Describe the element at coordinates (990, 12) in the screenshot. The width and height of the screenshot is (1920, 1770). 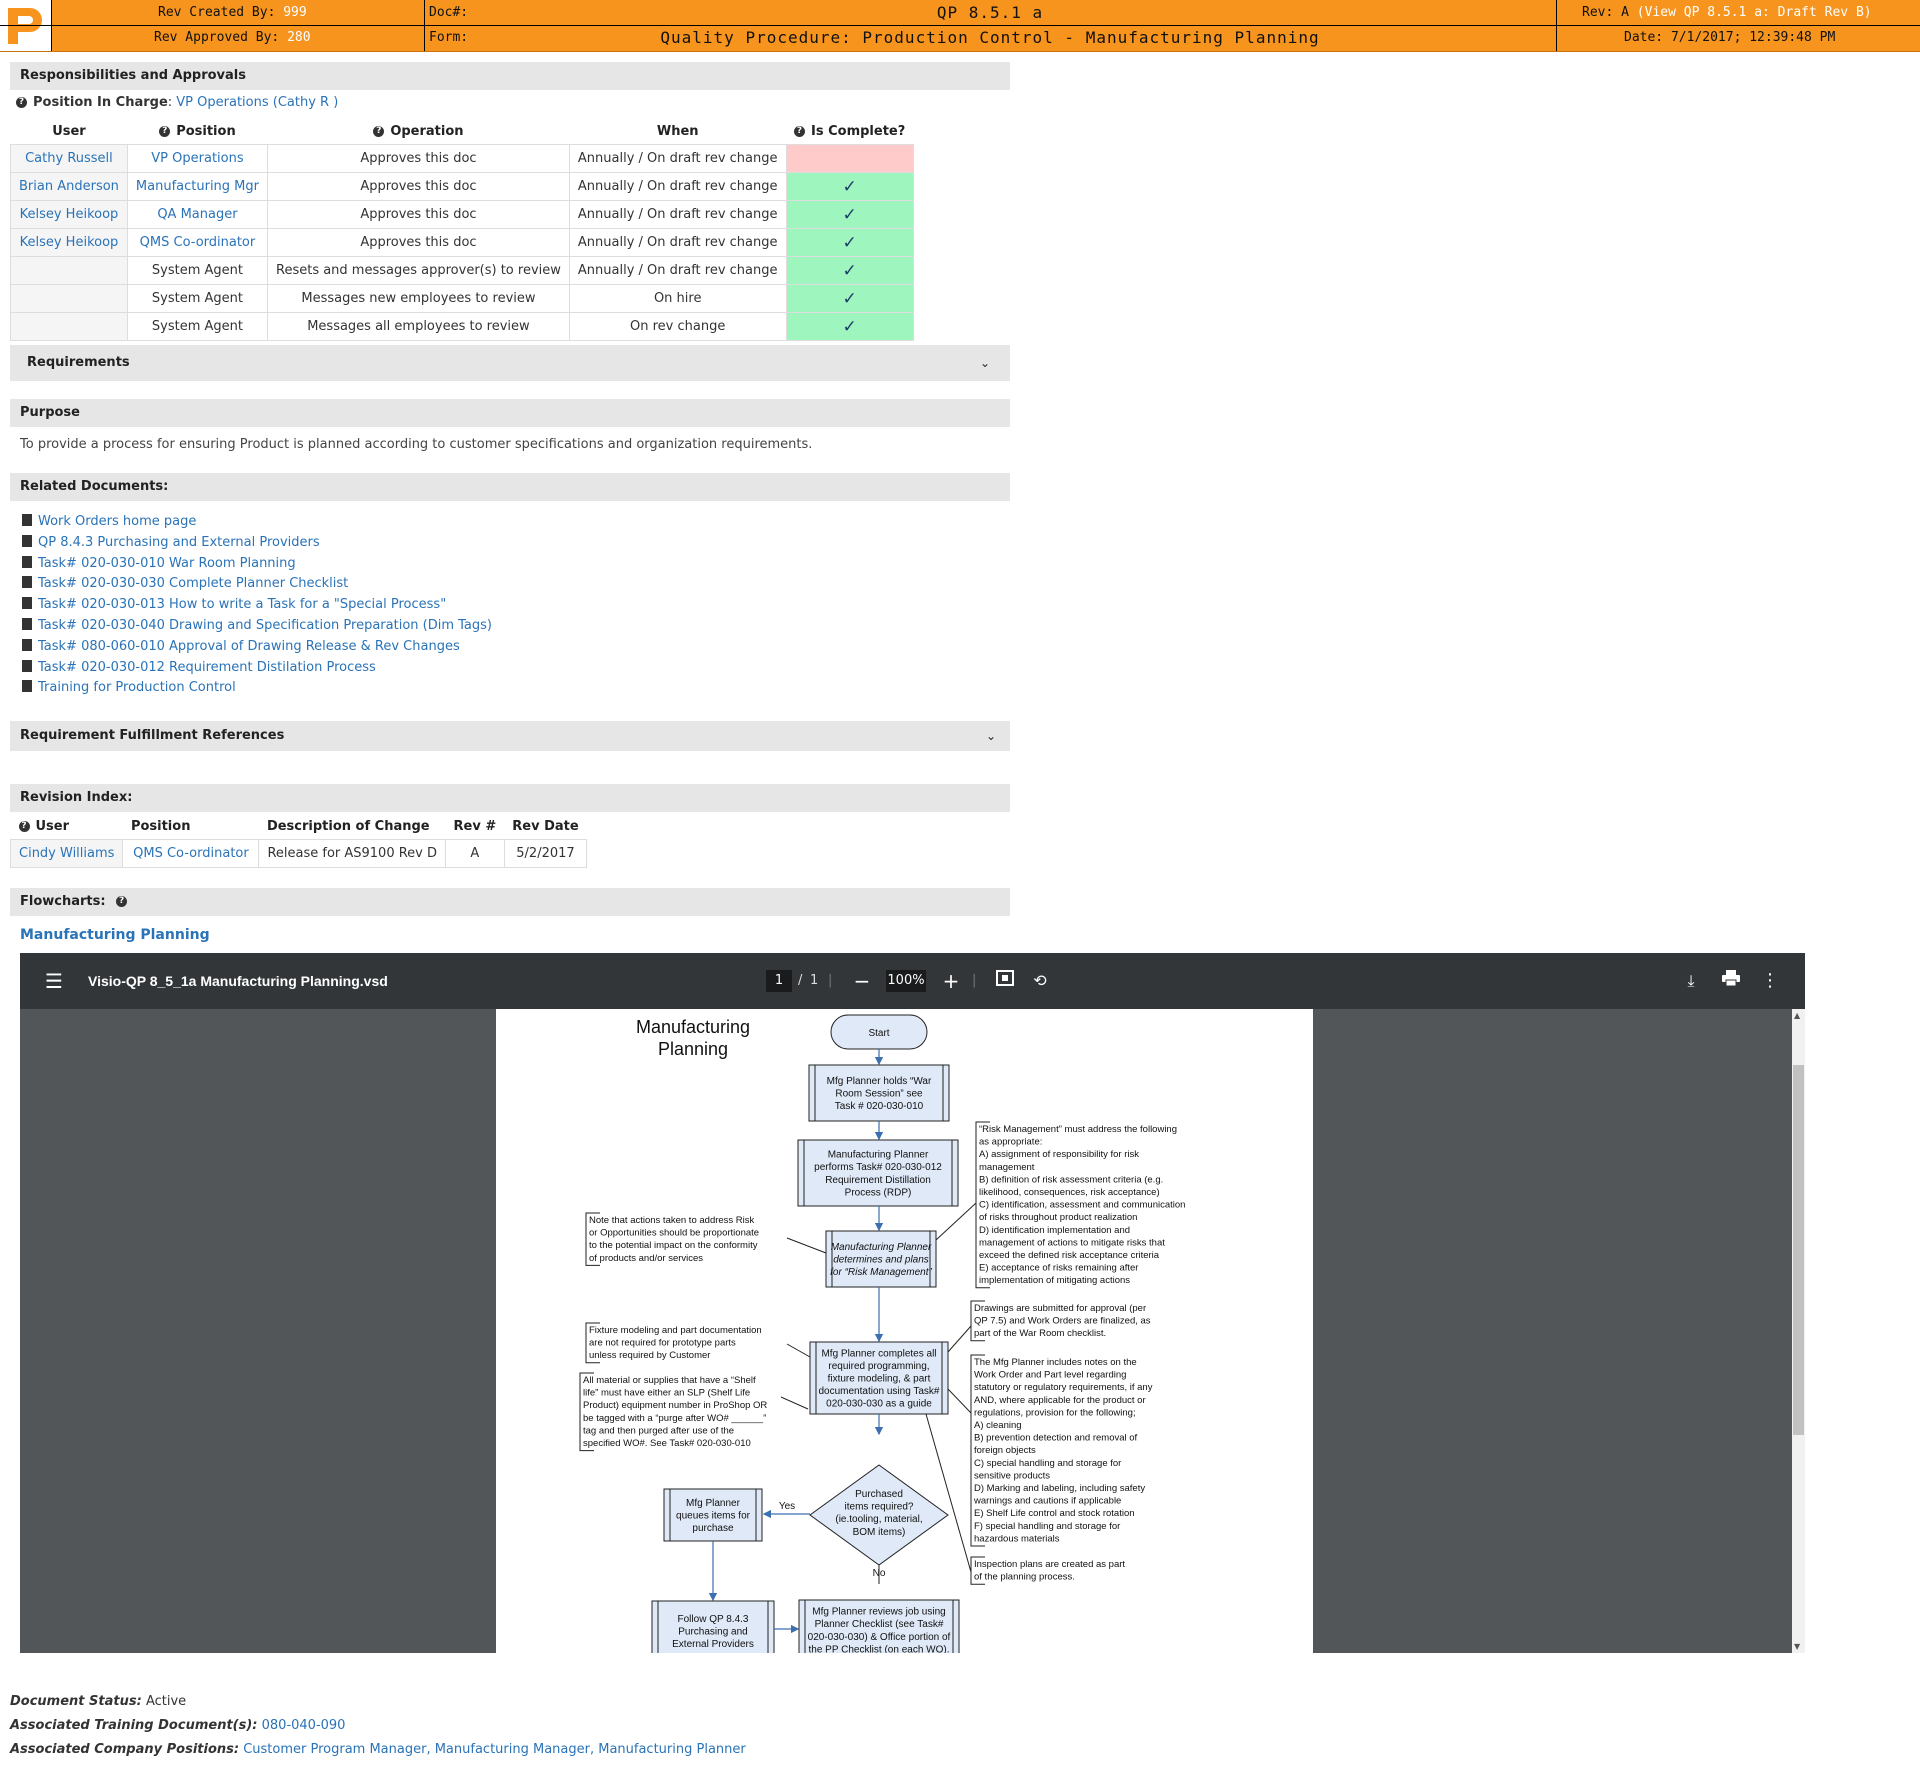
I see `doc-number: QP 8.5.1 a` at that location.